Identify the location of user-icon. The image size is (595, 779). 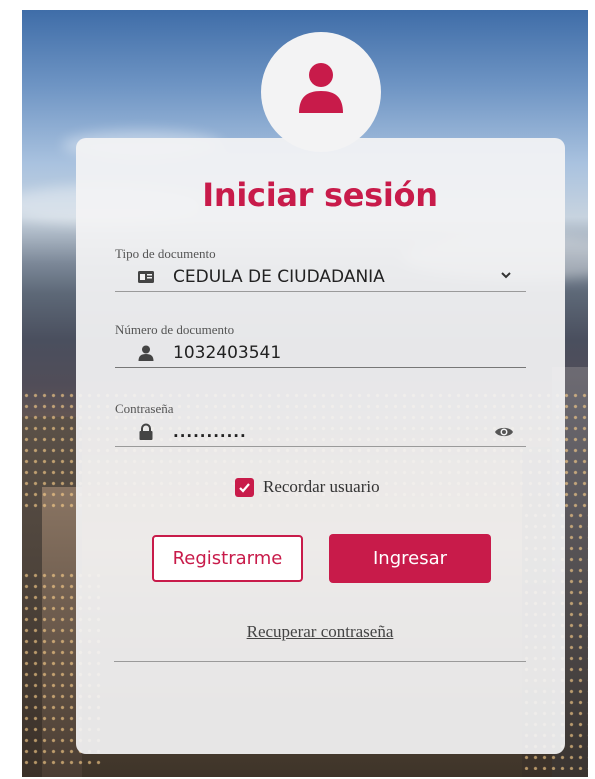
(146, 353).